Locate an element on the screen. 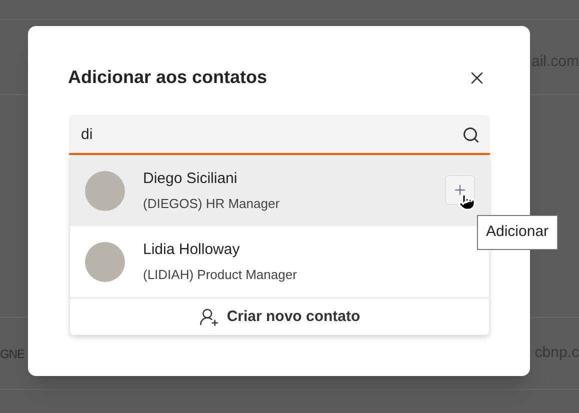 The image size is (579, 413). cursor-icon is located at coordinates (467, 202).